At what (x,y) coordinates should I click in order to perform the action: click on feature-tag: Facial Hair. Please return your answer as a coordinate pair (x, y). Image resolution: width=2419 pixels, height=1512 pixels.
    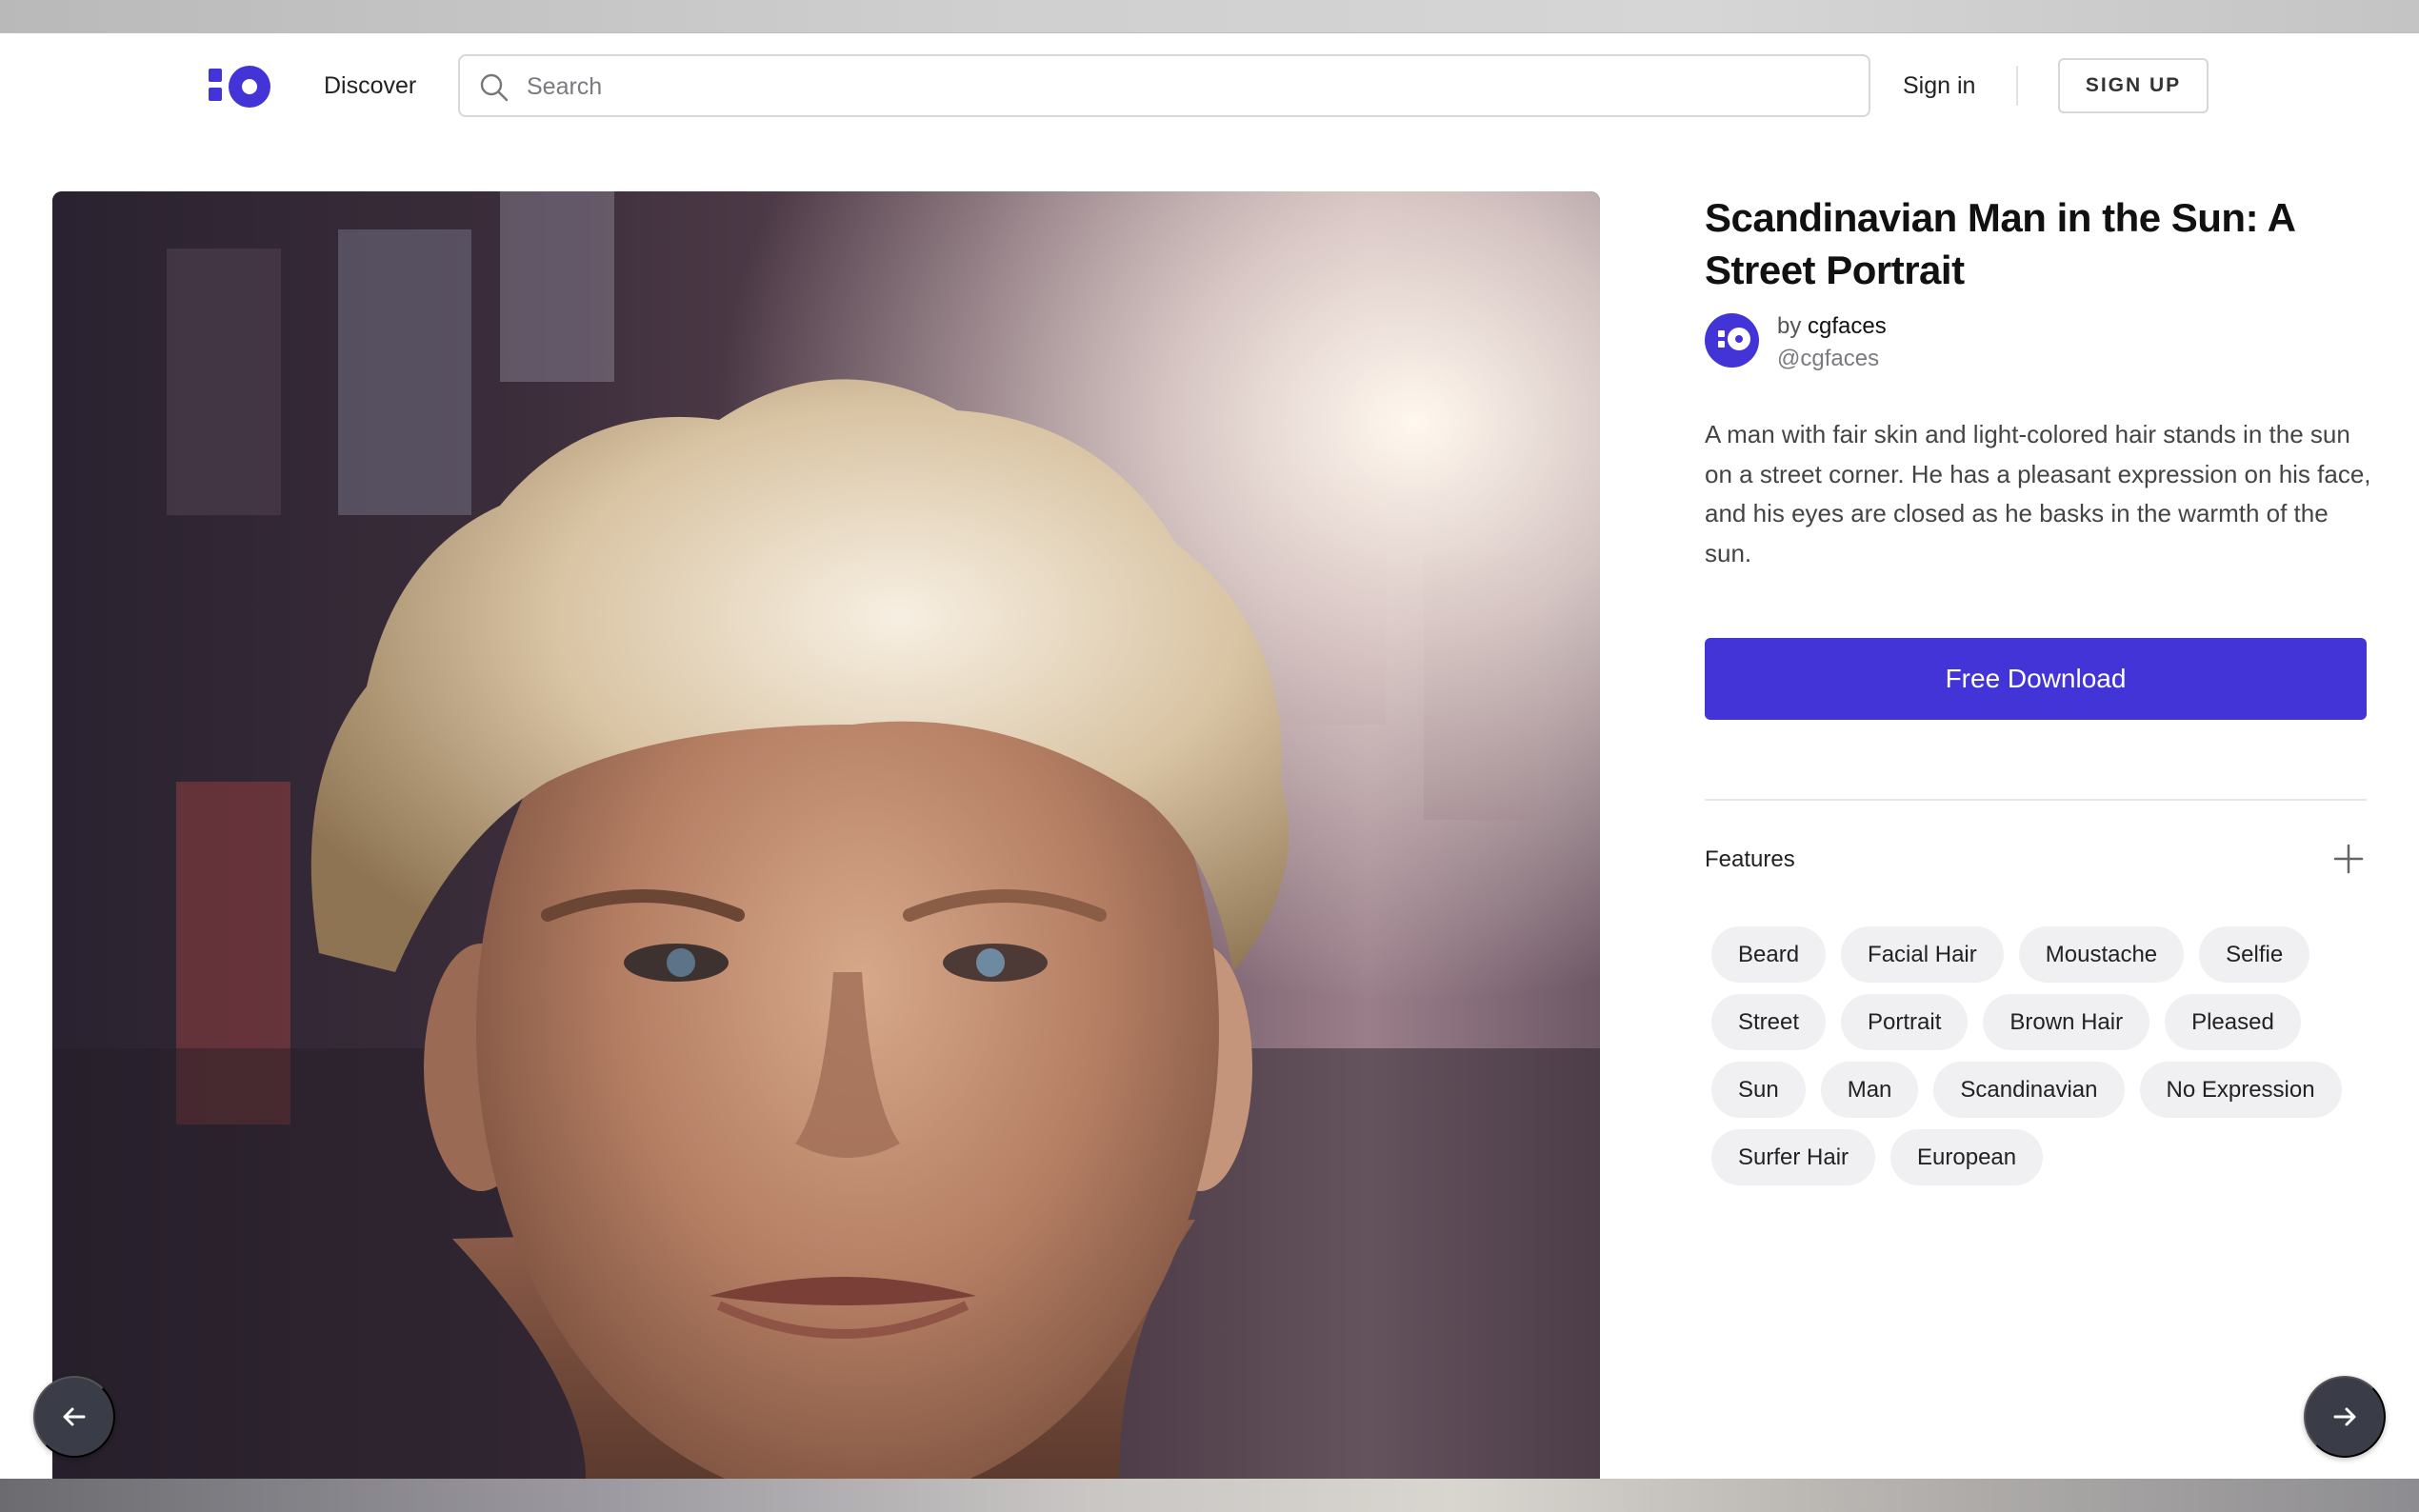
    Looking at the image, I should click on (1922, 954).